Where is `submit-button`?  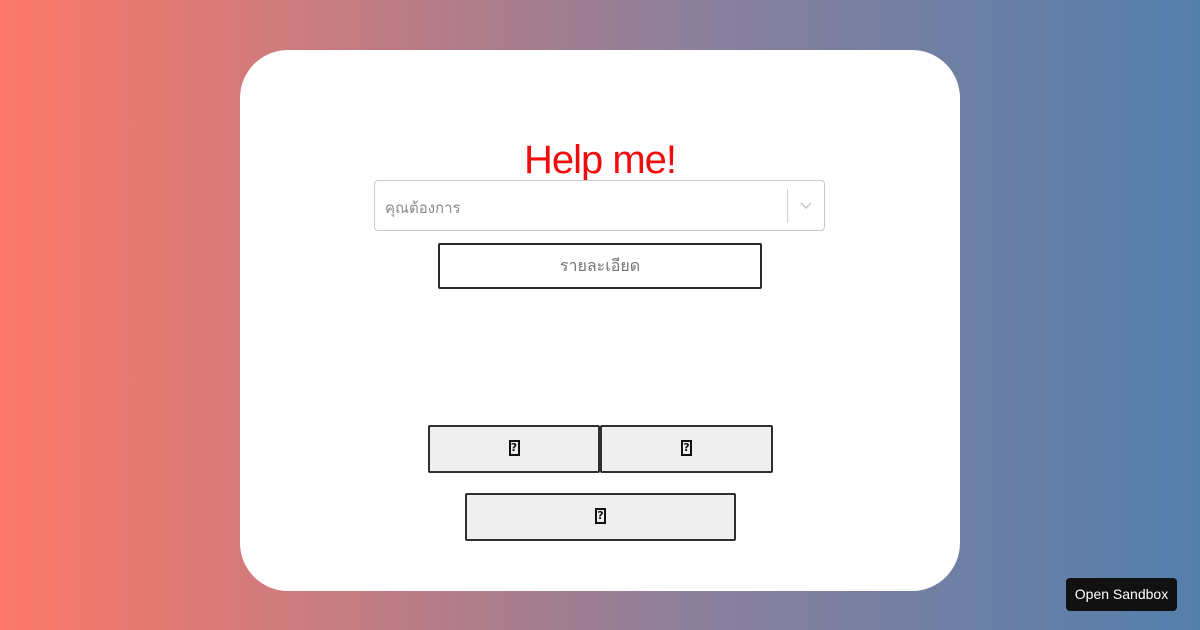
submit-button is located at coordinates (600, 517).